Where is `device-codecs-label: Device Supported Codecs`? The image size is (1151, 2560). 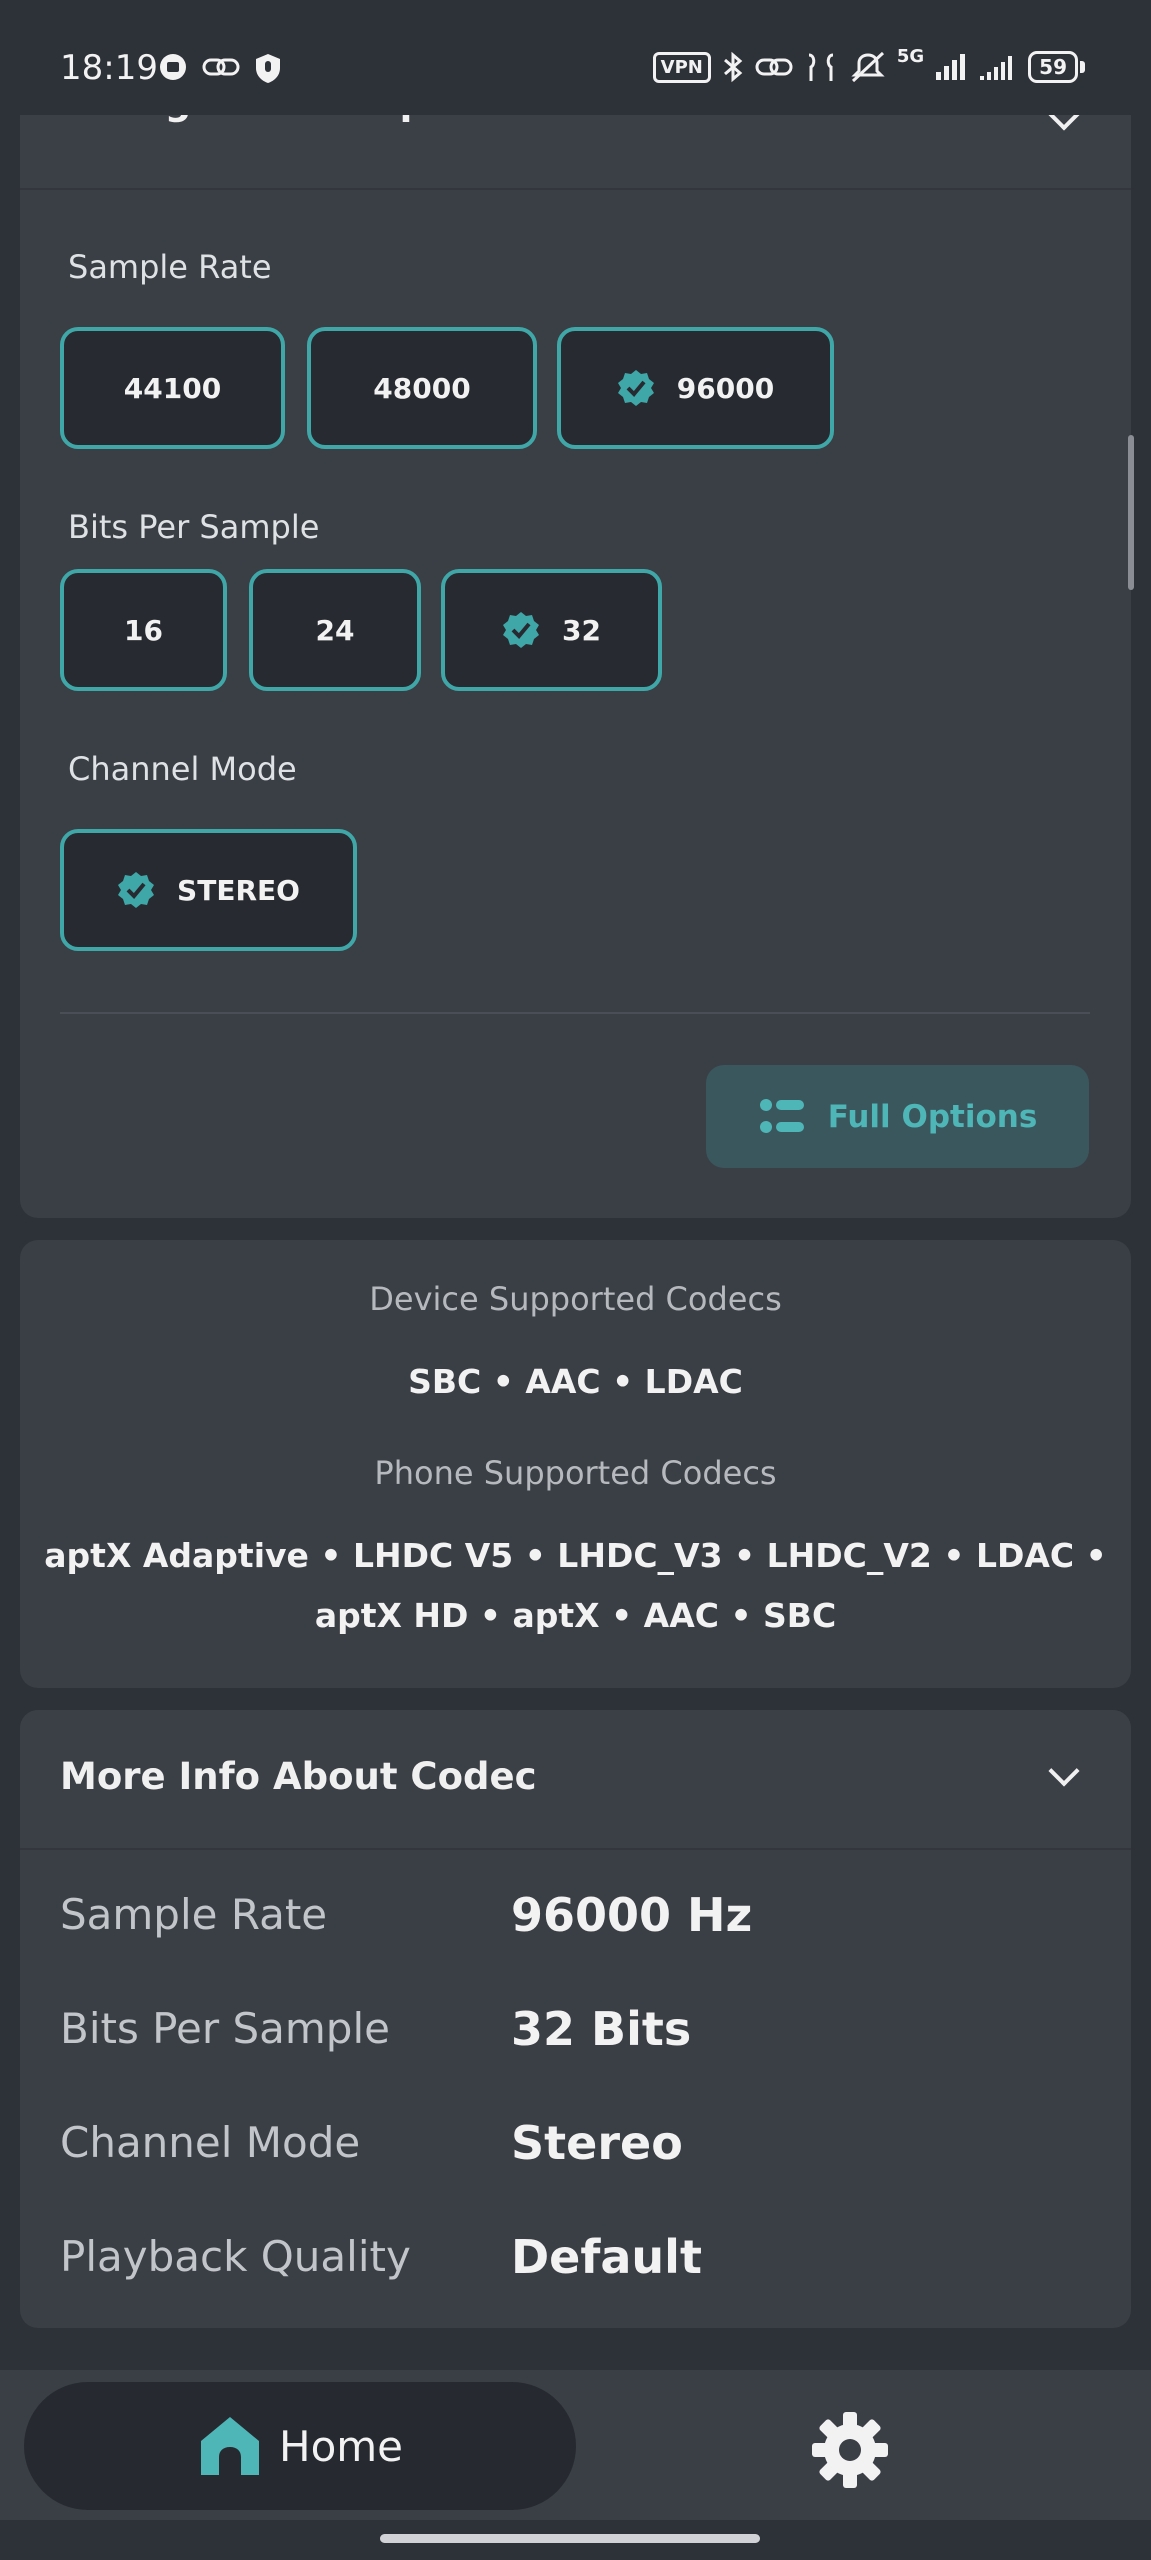
device-codecs-label: Device Supported Codecs is located at coordinates (575, 1299).